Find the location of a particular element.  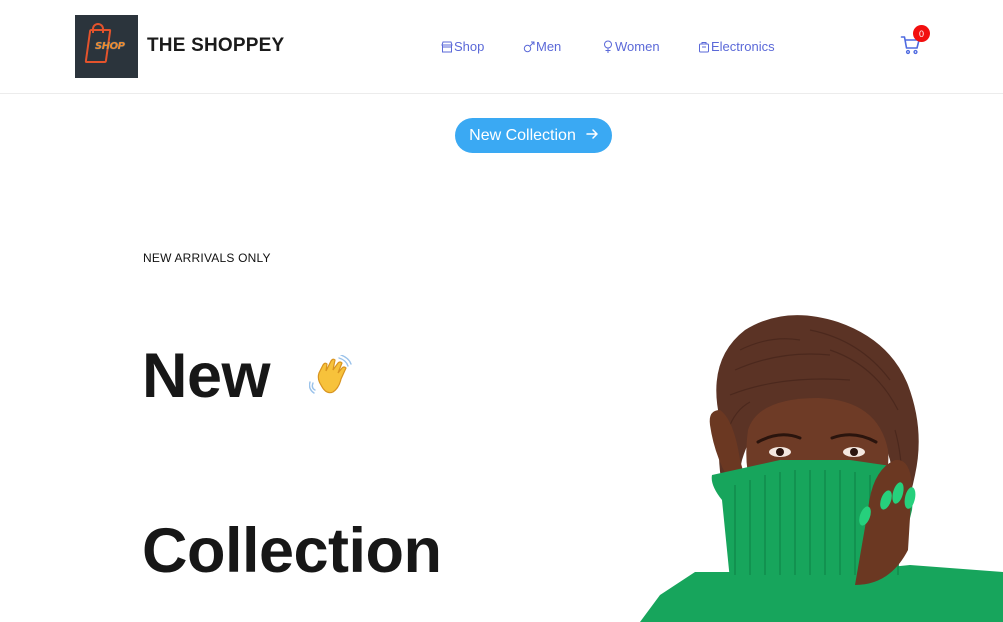

nav-link-women: Women is located at coordinates (631, 46).